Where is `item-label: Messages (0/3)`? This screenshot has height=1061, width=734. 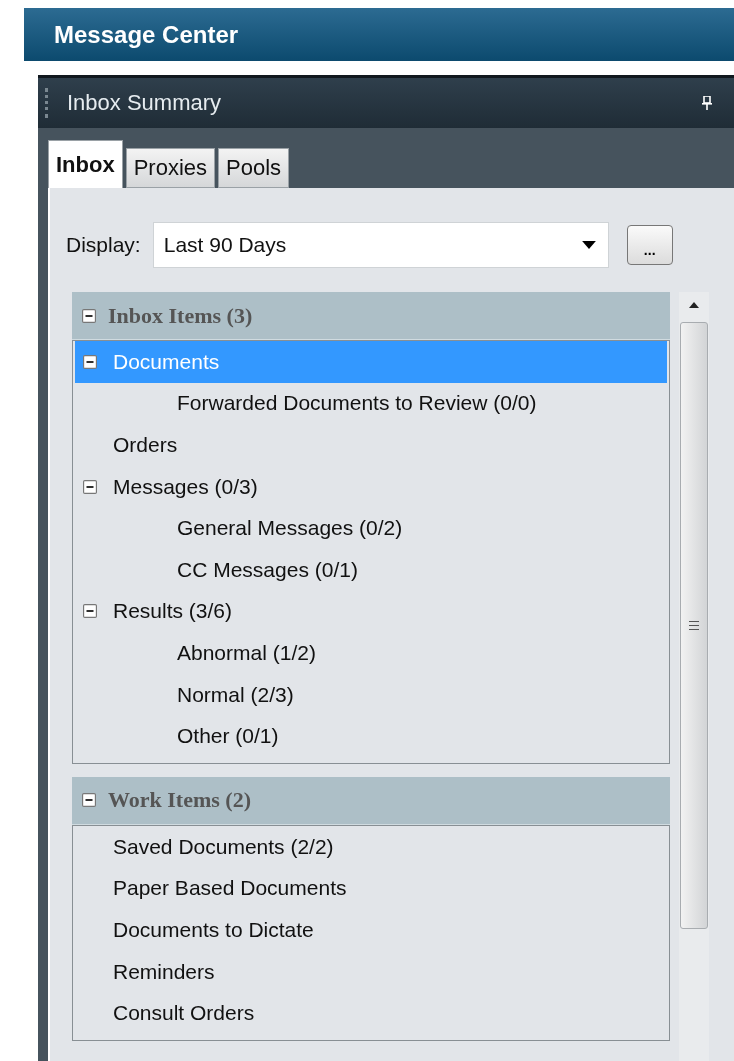 item-label: Messages (0/3) is located at coordinates (185, 486).